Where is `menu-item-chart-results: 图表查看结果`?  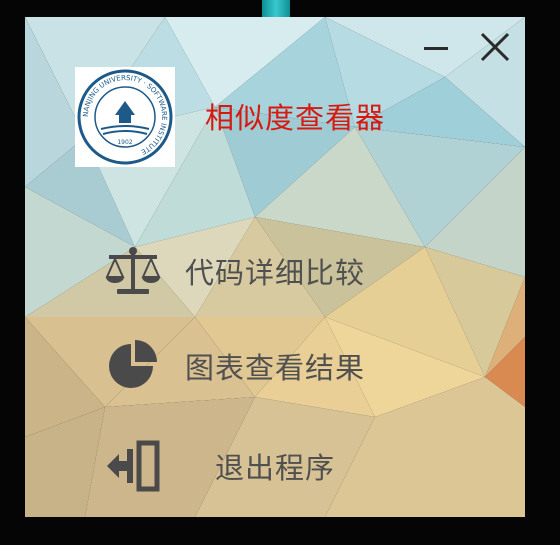 menu-item-chart-results: 图表查看结果 is located at coordinates (253, 366).